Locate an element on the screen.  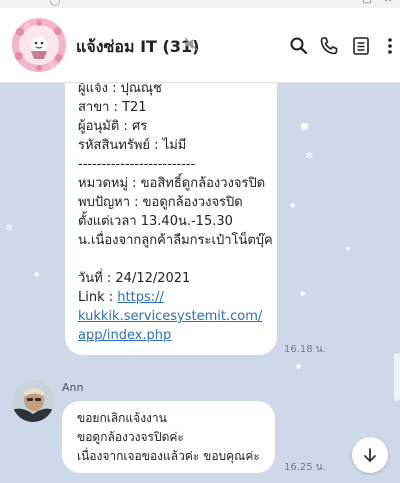
window-strip: — □ ✕ is located at coordinates (200, 4).